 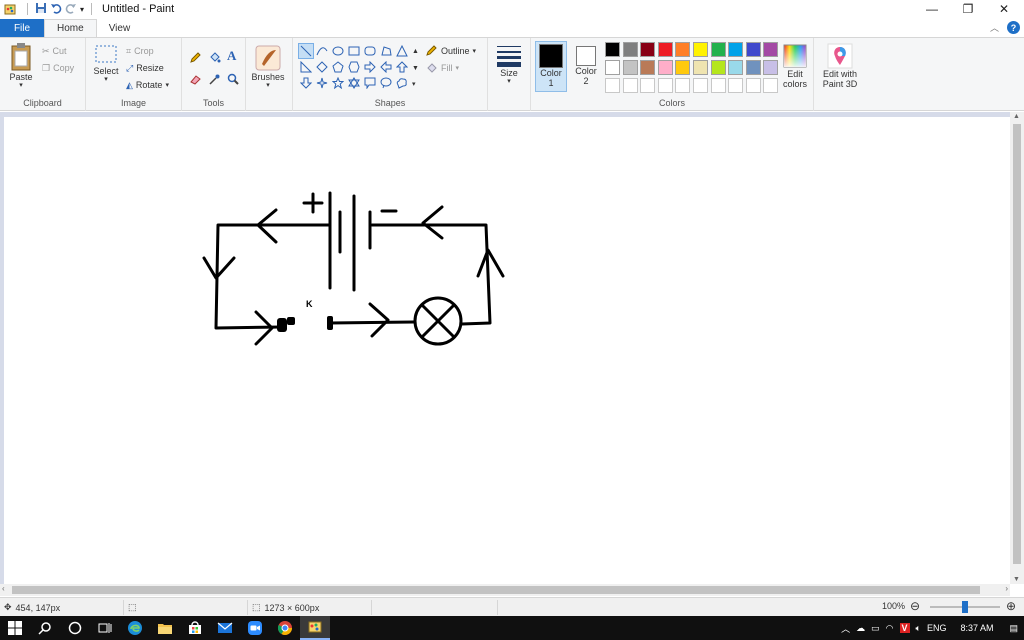 I want to click on right-arrow-shape-icon, so click(x=370, y=67).